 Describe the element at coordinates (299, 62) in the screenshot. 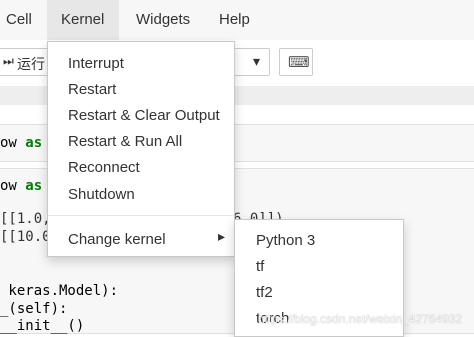

I see `keyboard-icon: ⌨` at that location.